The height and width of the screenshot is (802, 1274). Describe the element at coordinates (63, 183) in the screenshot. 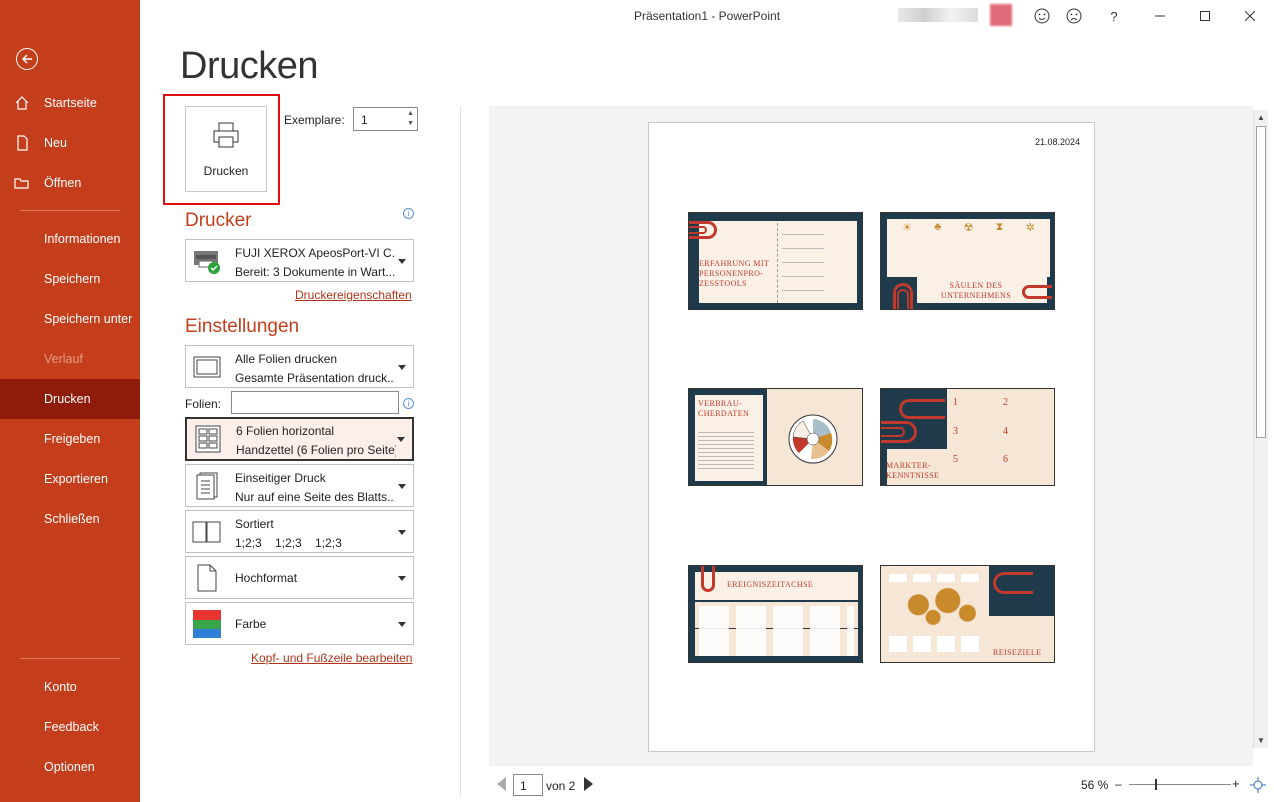

I see `nav-label: Öffnen` at that location.